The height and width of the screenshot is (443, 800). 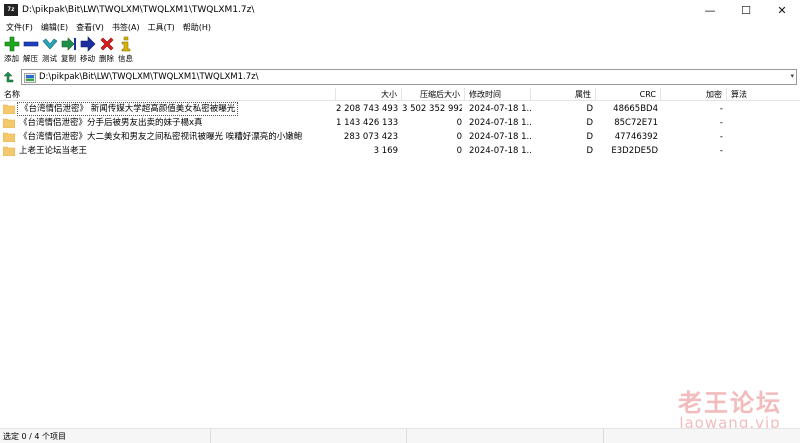 What do you see at coordinates (694, 94) in the screenshot?
I see `column-encrypted: 加密` at bounding box center [694, 94].